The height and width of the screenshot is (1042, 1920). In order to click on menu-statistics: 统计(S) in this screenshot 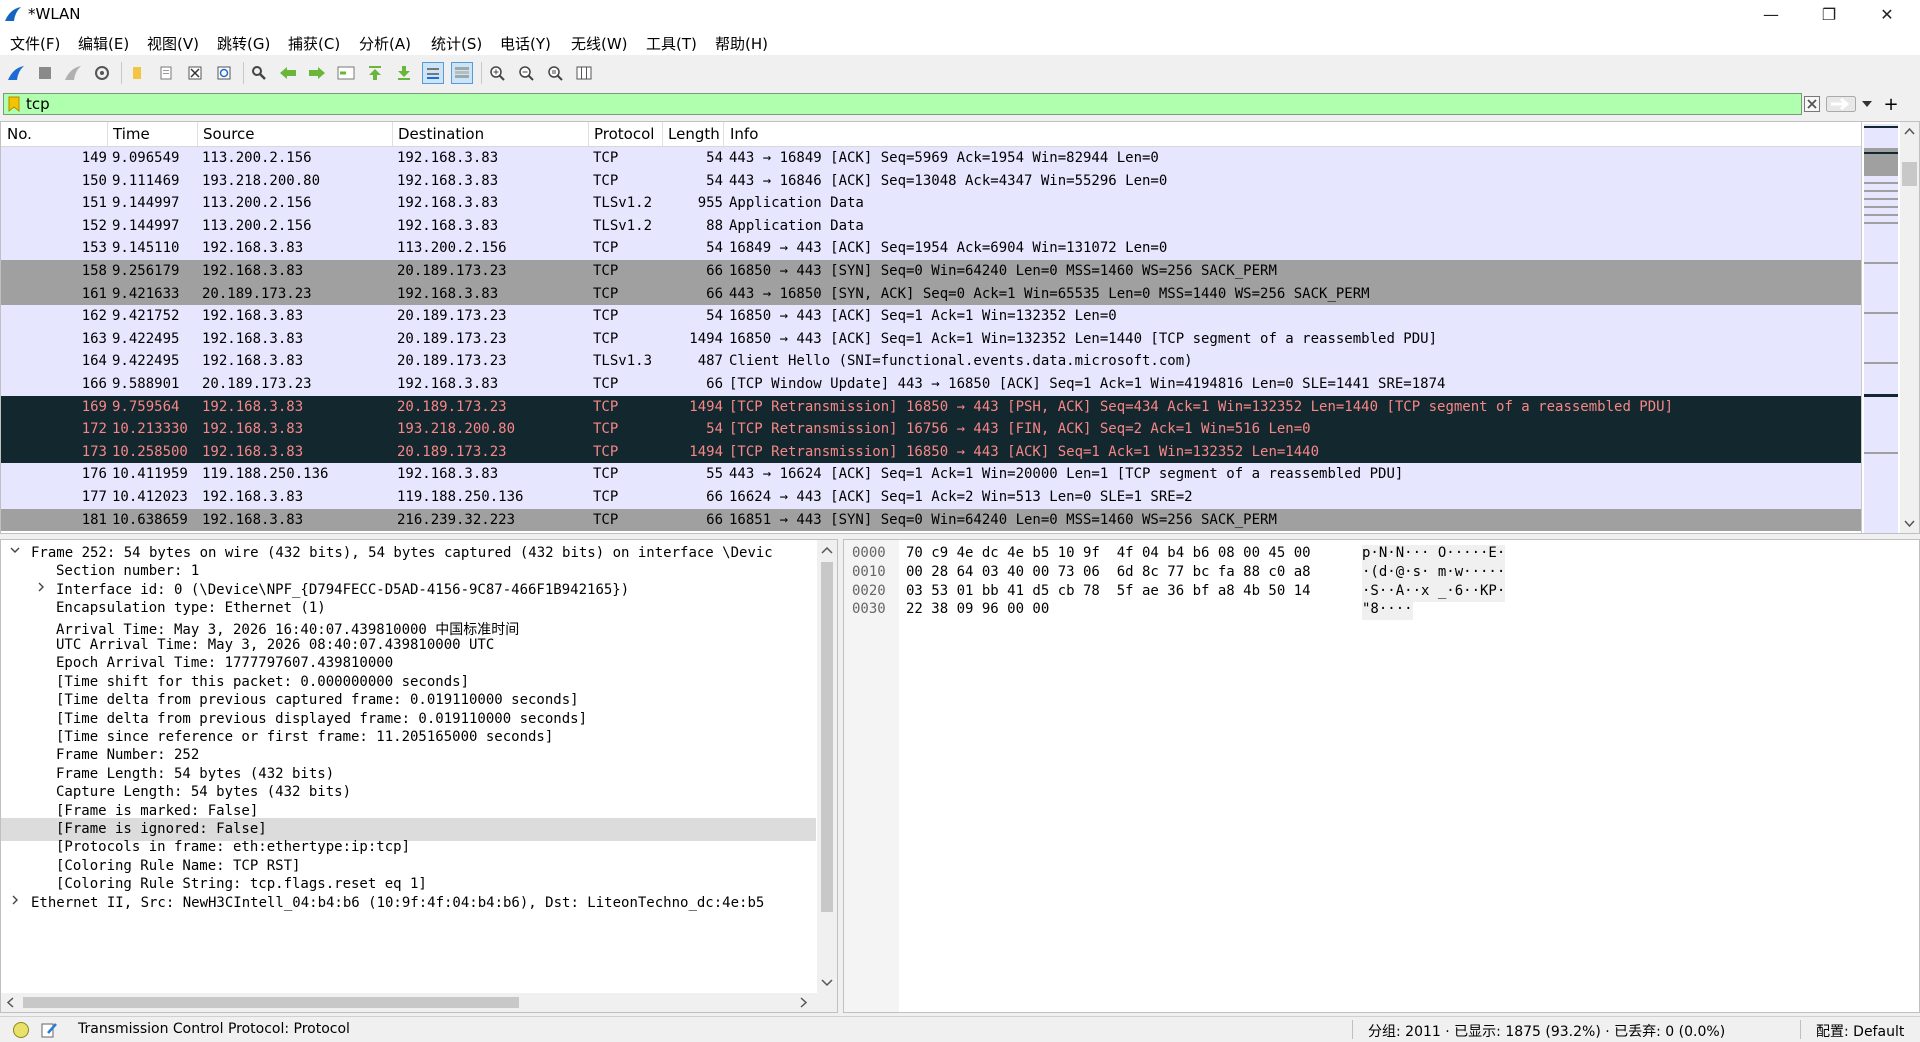, I will do `click(456, 43)`.